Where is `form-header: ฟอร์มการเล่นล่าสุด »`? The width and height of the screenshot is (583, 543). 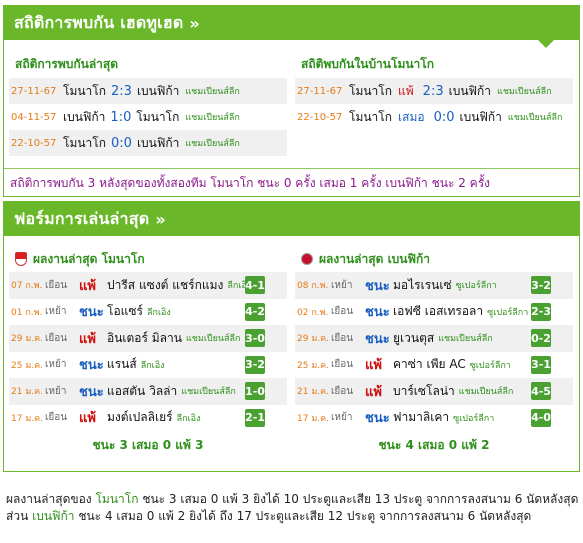
form-header: ฟอร์มการเล่นล่าสุด » is located at coordinates (291, 219).